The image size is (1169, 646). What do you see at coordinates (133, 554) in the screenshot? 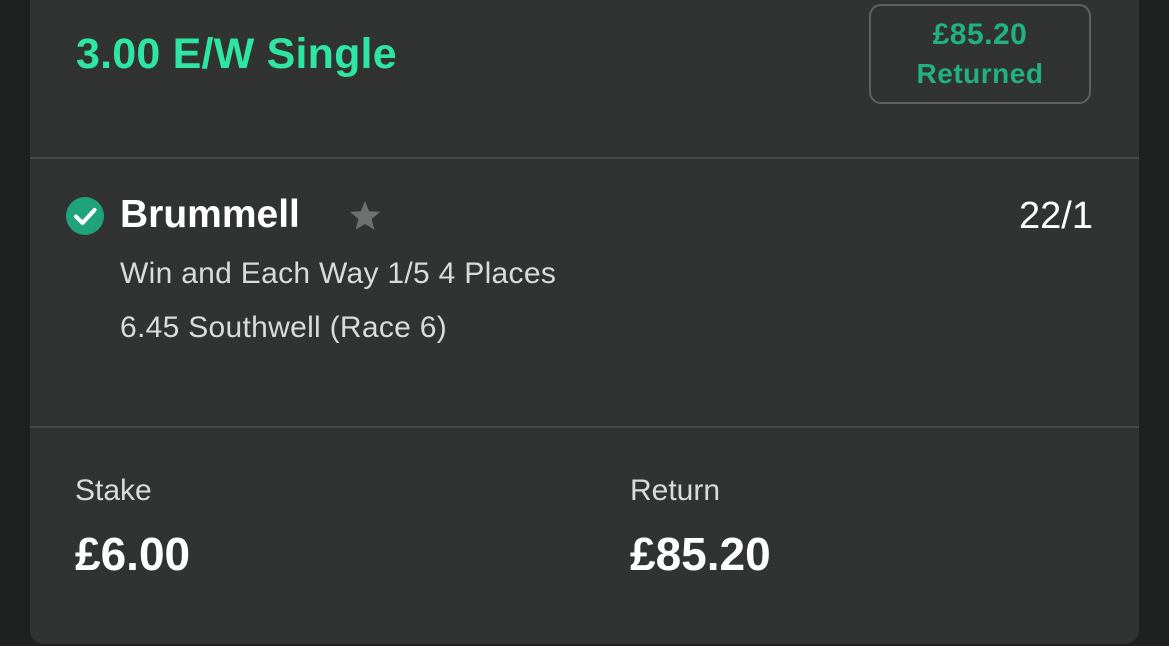
I see `stake-value: £6.00` at bounding box center [133, 554].